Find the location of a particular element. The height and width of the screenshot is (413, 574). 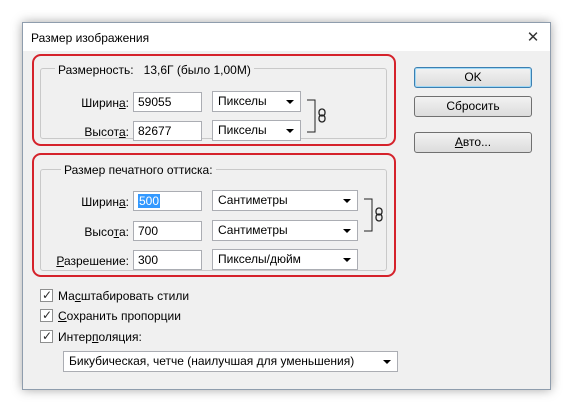

constrain-proportions-checkbox: ✓ is located at coordinates (46, 315).